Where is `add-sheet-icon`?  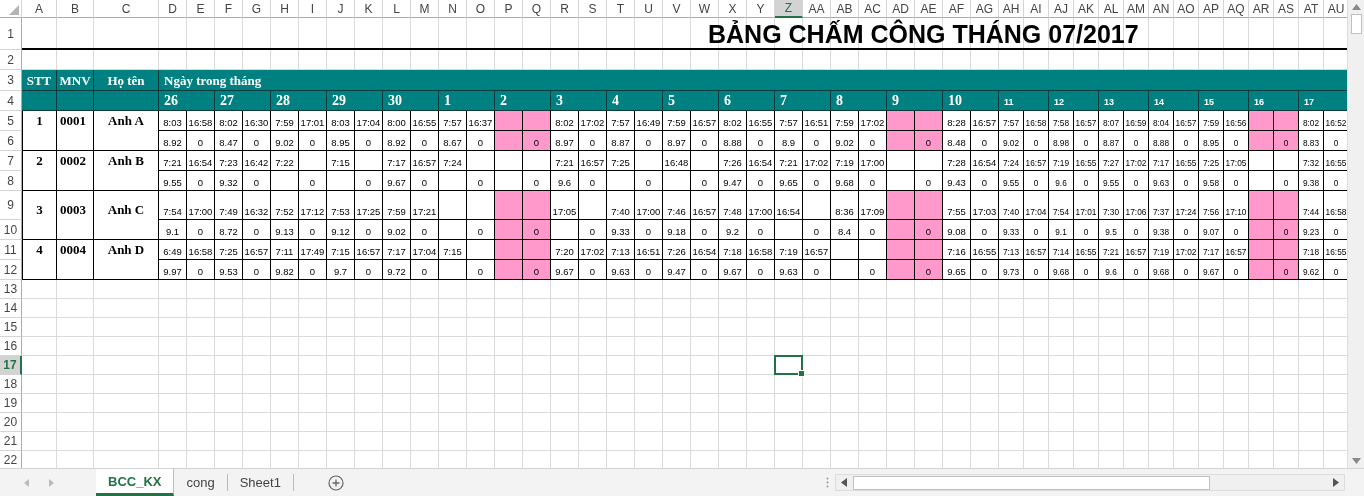 add-sheet-icon is located at coordinates (335, 482).